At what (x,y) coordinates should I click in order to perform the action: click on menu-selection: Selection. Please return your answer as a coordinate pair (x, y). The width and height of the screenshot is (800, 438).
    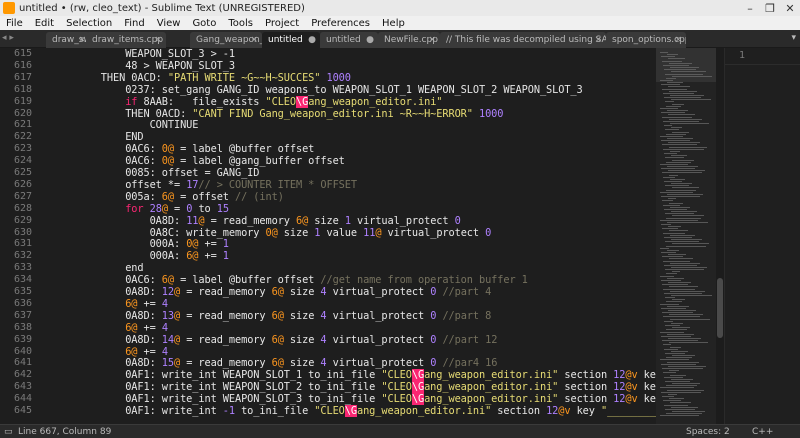
    Looking at the image, I should click on (89, 23).